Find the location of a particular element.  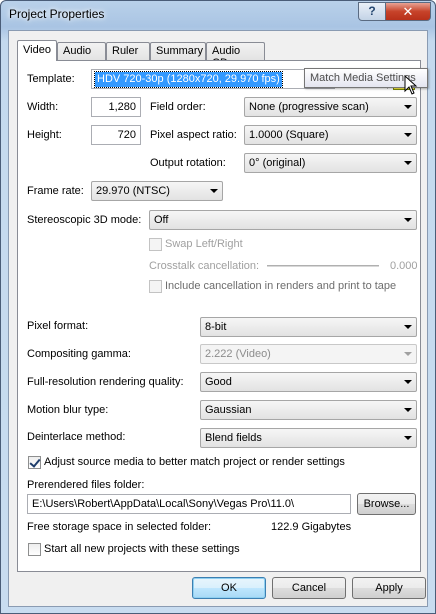

compositing-gamma-select: 2.222 (Video) is located at coordinates (308, 354).